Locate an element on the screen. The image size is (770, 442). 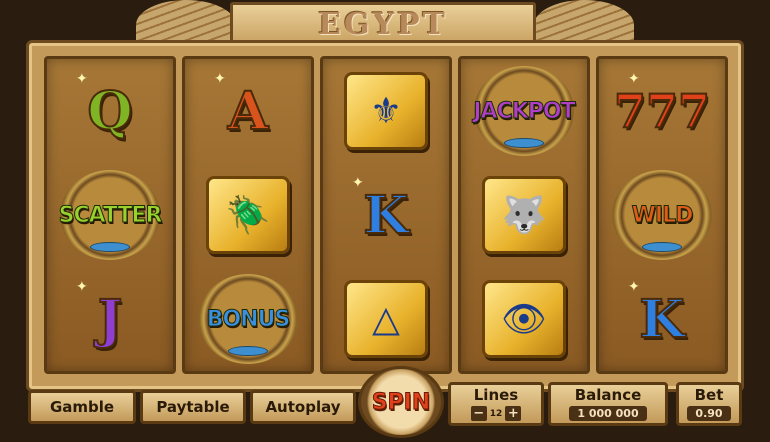
anubis-icon: 🐺 is located at coordinates (524, 215).